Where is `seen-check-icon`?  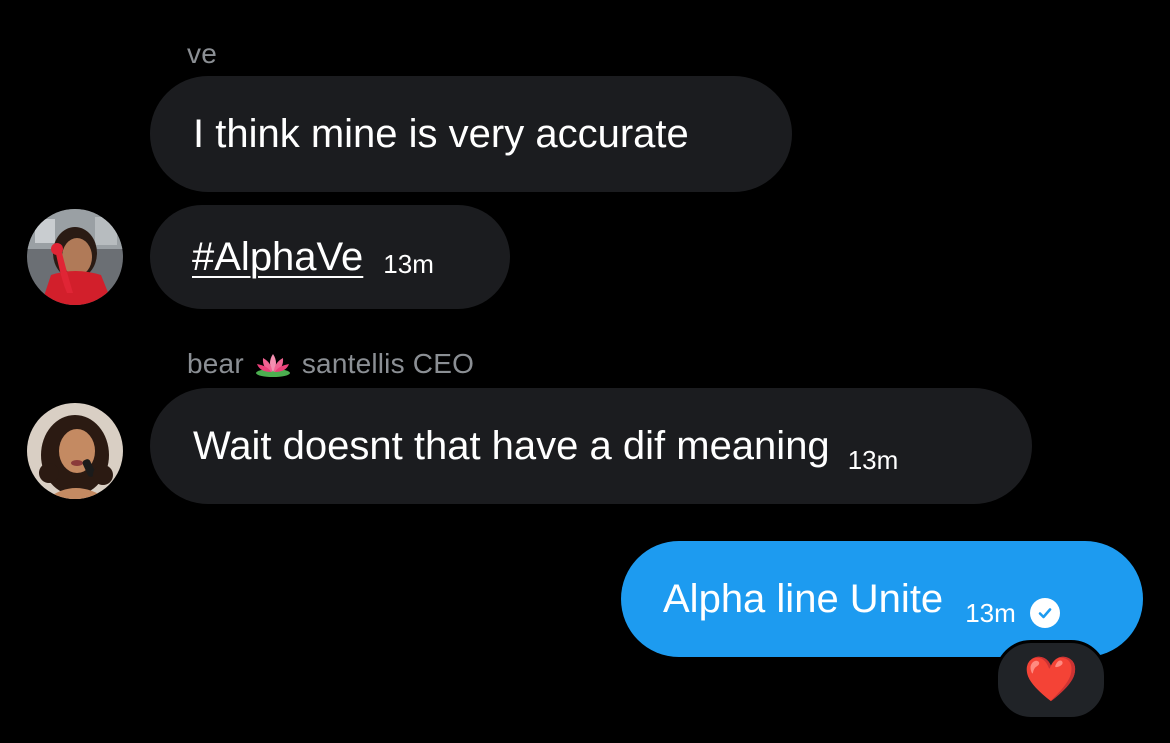
seen-check-icon is located at coordinates (1044, 613).